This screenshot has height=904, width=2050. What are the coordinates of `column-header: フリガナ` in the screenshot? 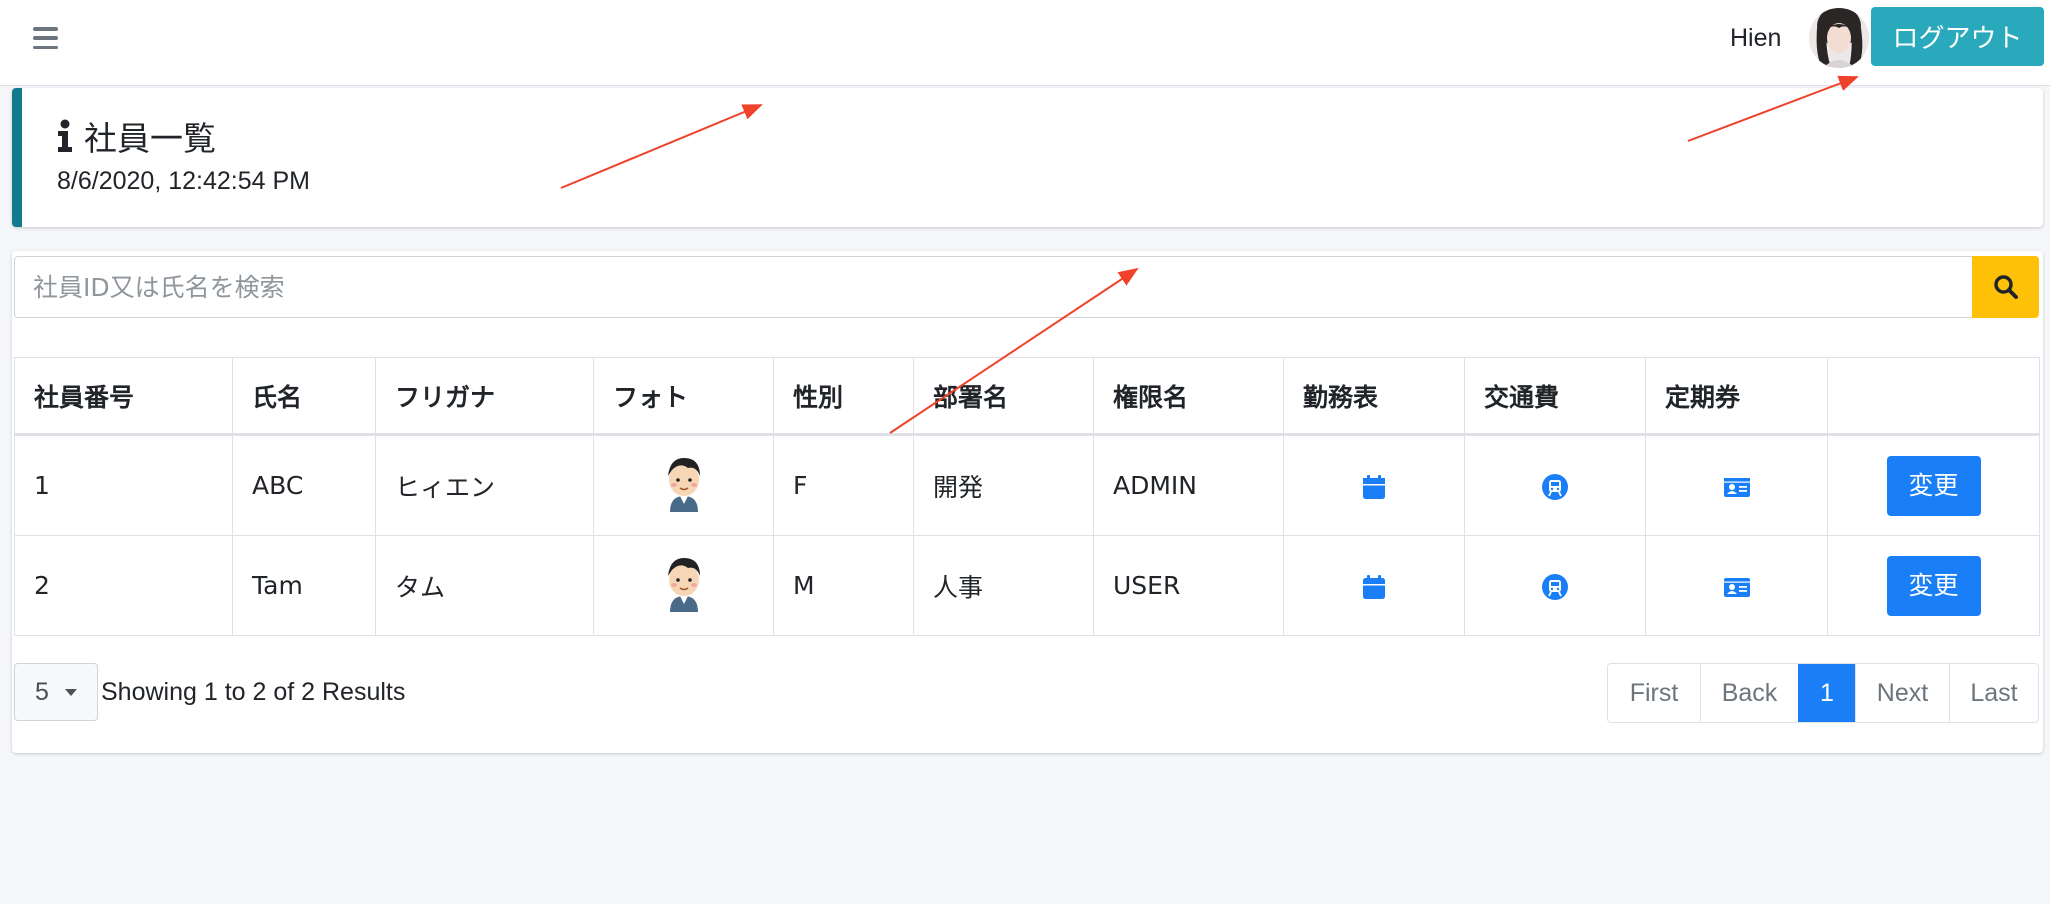 It's located at (484, 396).